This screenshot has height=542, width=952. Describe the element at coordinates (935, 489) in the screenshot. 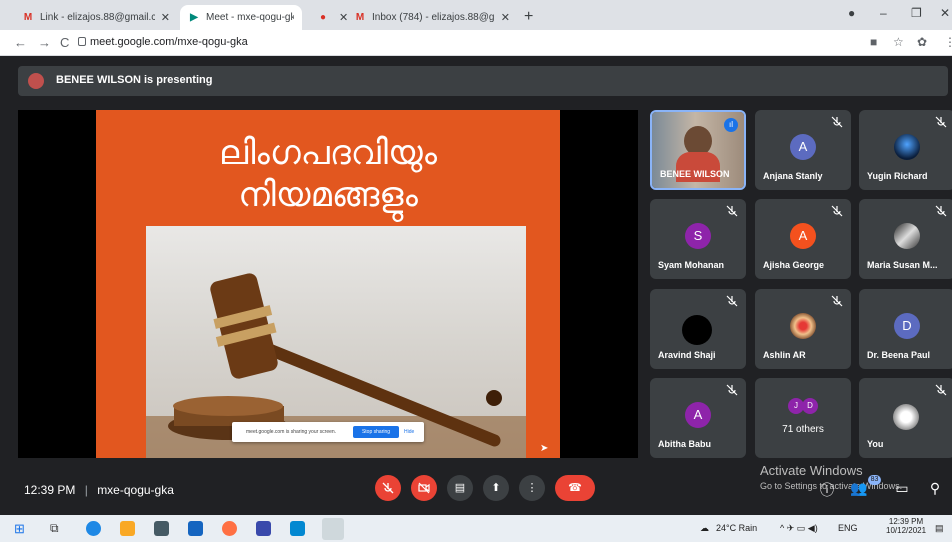

I see `activities-icon: ⚲` at that location.